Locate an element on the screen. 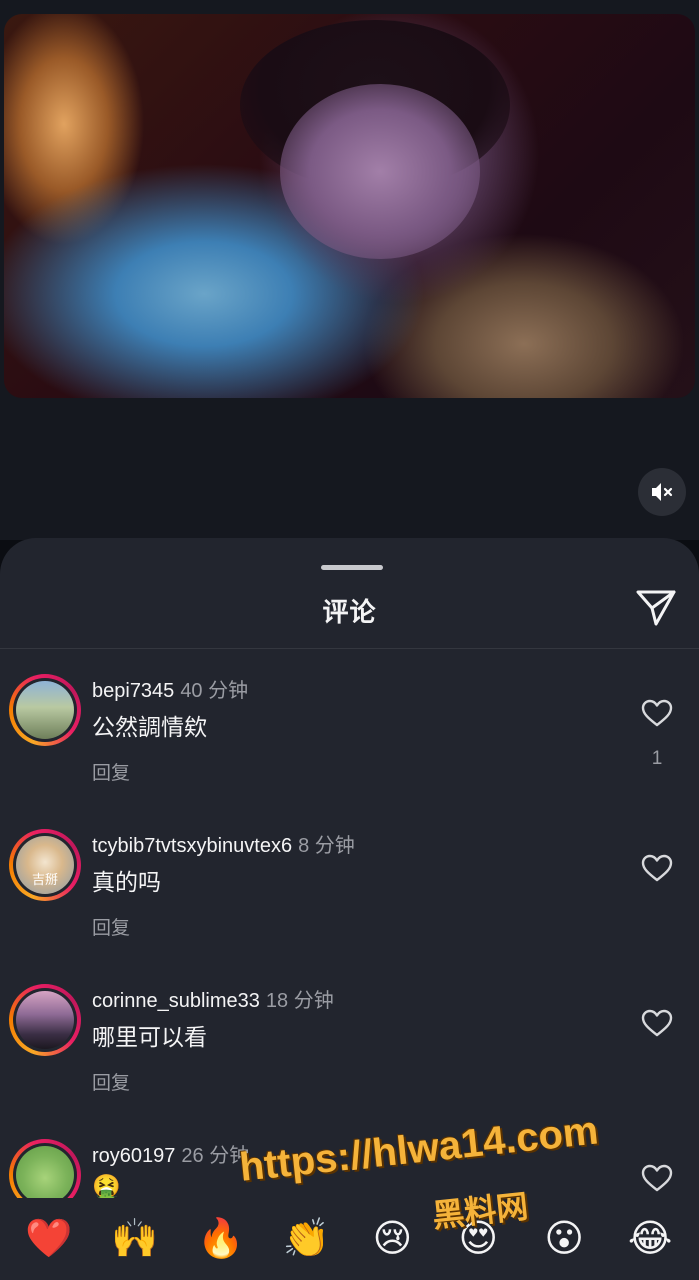 Image resolution: width=699 pixels, height=1280 pixels. emoji-surprised-button: 😮 is located at coordinates (564, 1239).